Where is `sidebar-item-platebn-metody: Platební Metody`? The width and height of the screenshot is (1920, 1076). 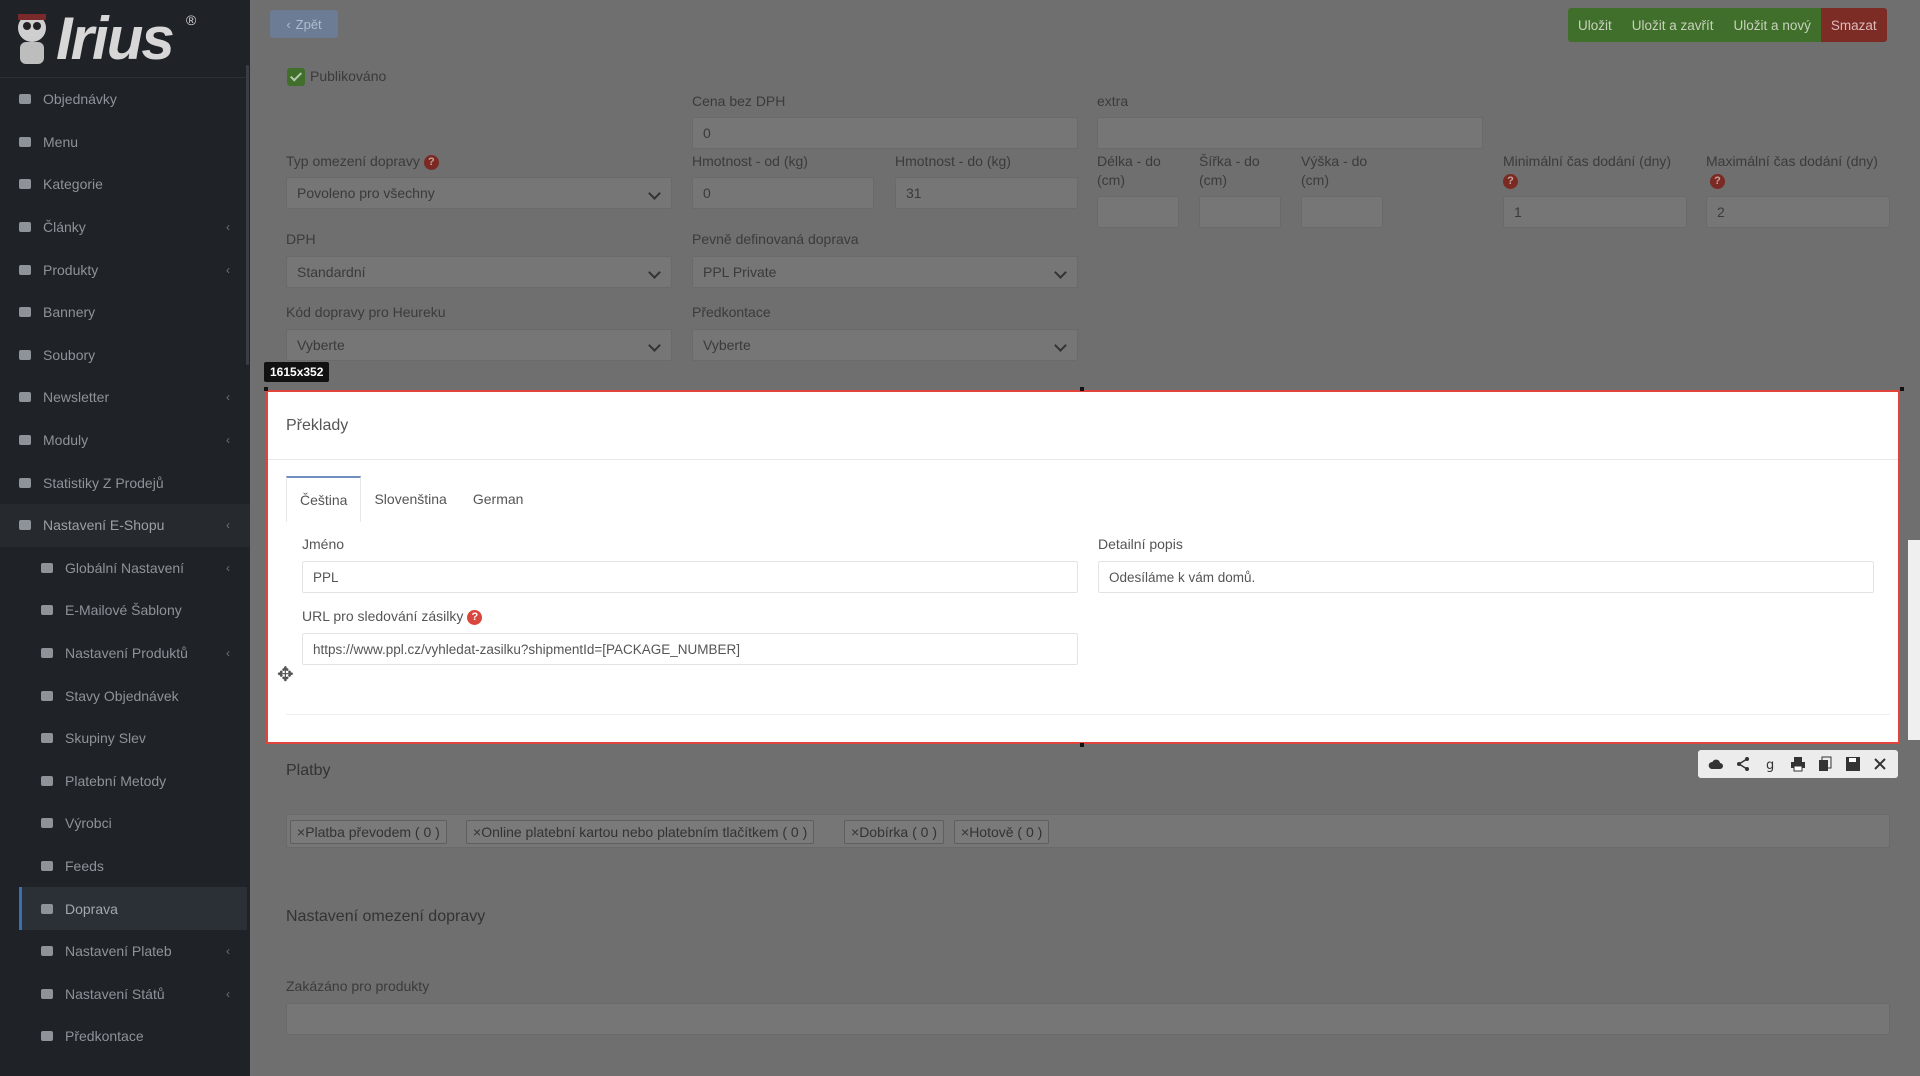
sidebar-item-platebn-metody: Platební Metody is located at coordinates (125, 781).